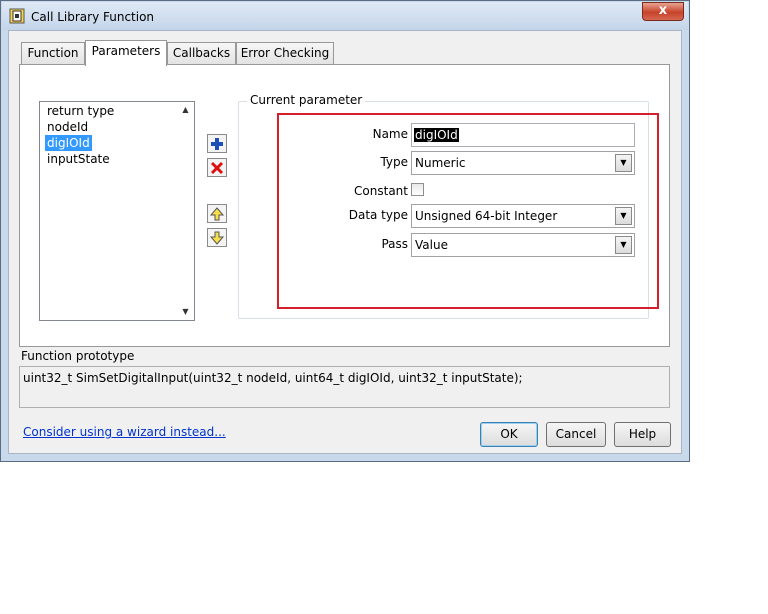 This screenshot has height=614, width=768. I want to click on tab-callbacks: Callbacks, so click(201, 53).